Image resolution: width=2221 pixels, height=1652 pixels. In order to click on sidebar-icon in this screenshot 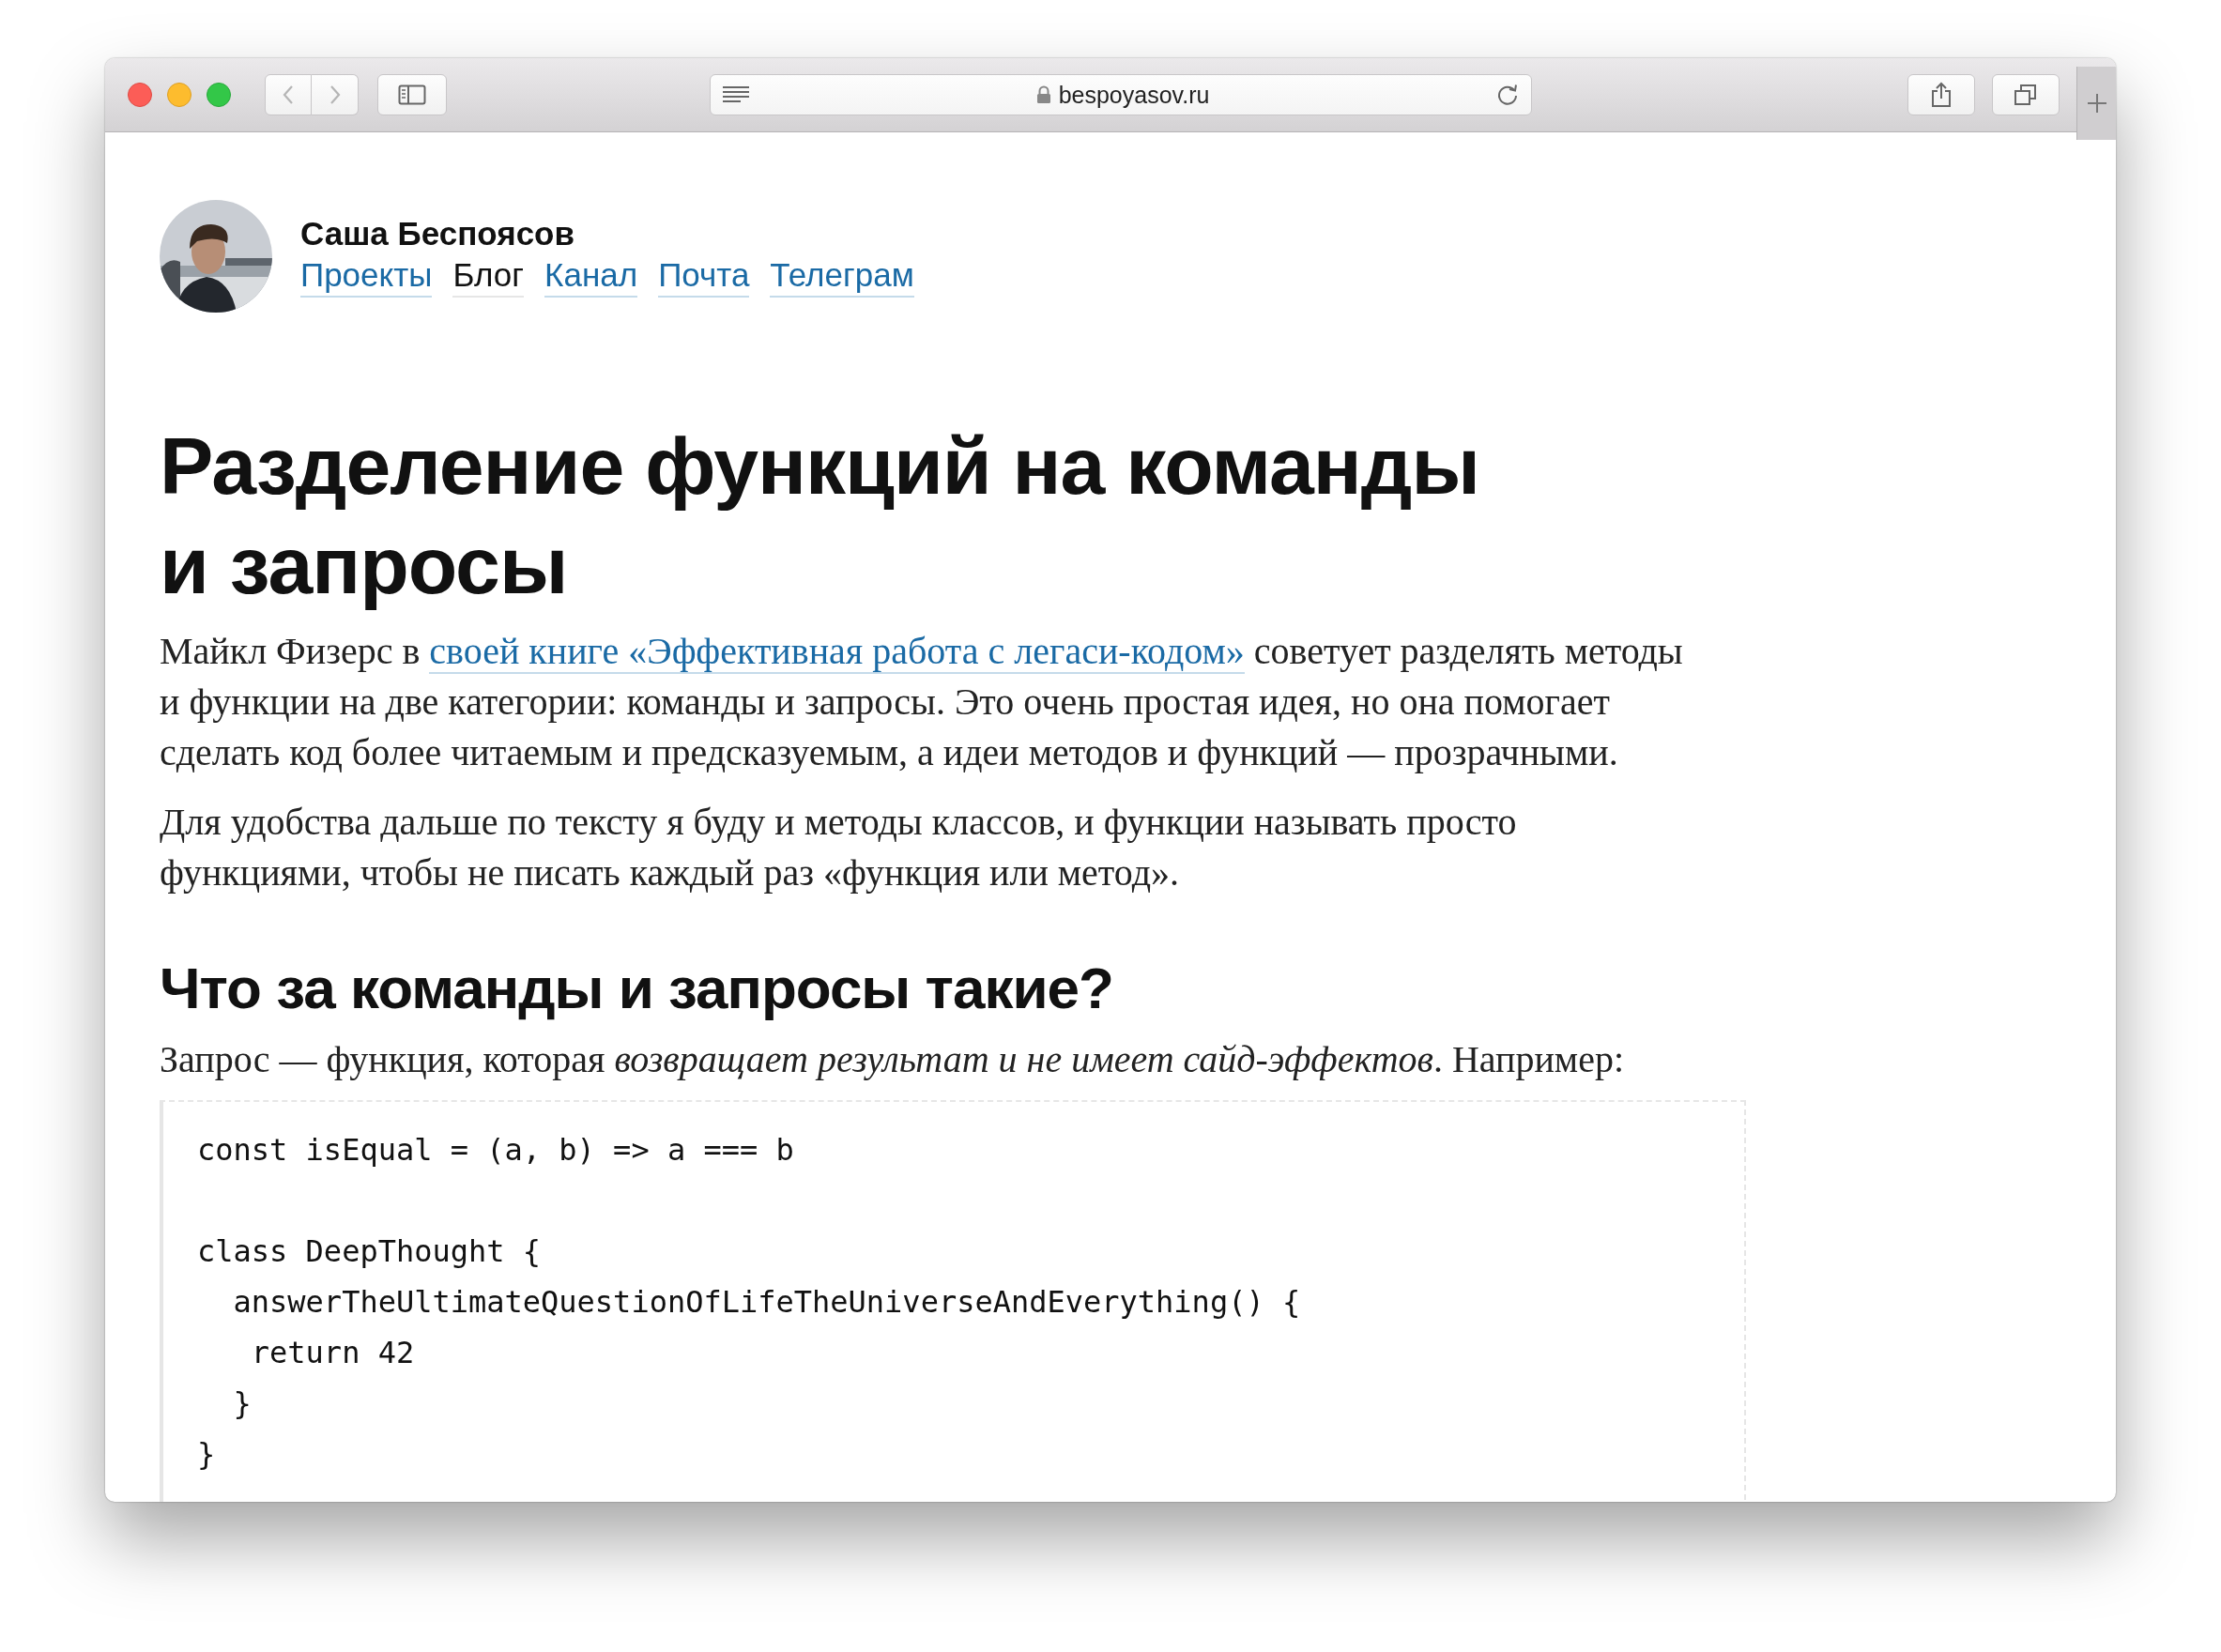, I will do `click(412, 94)`.